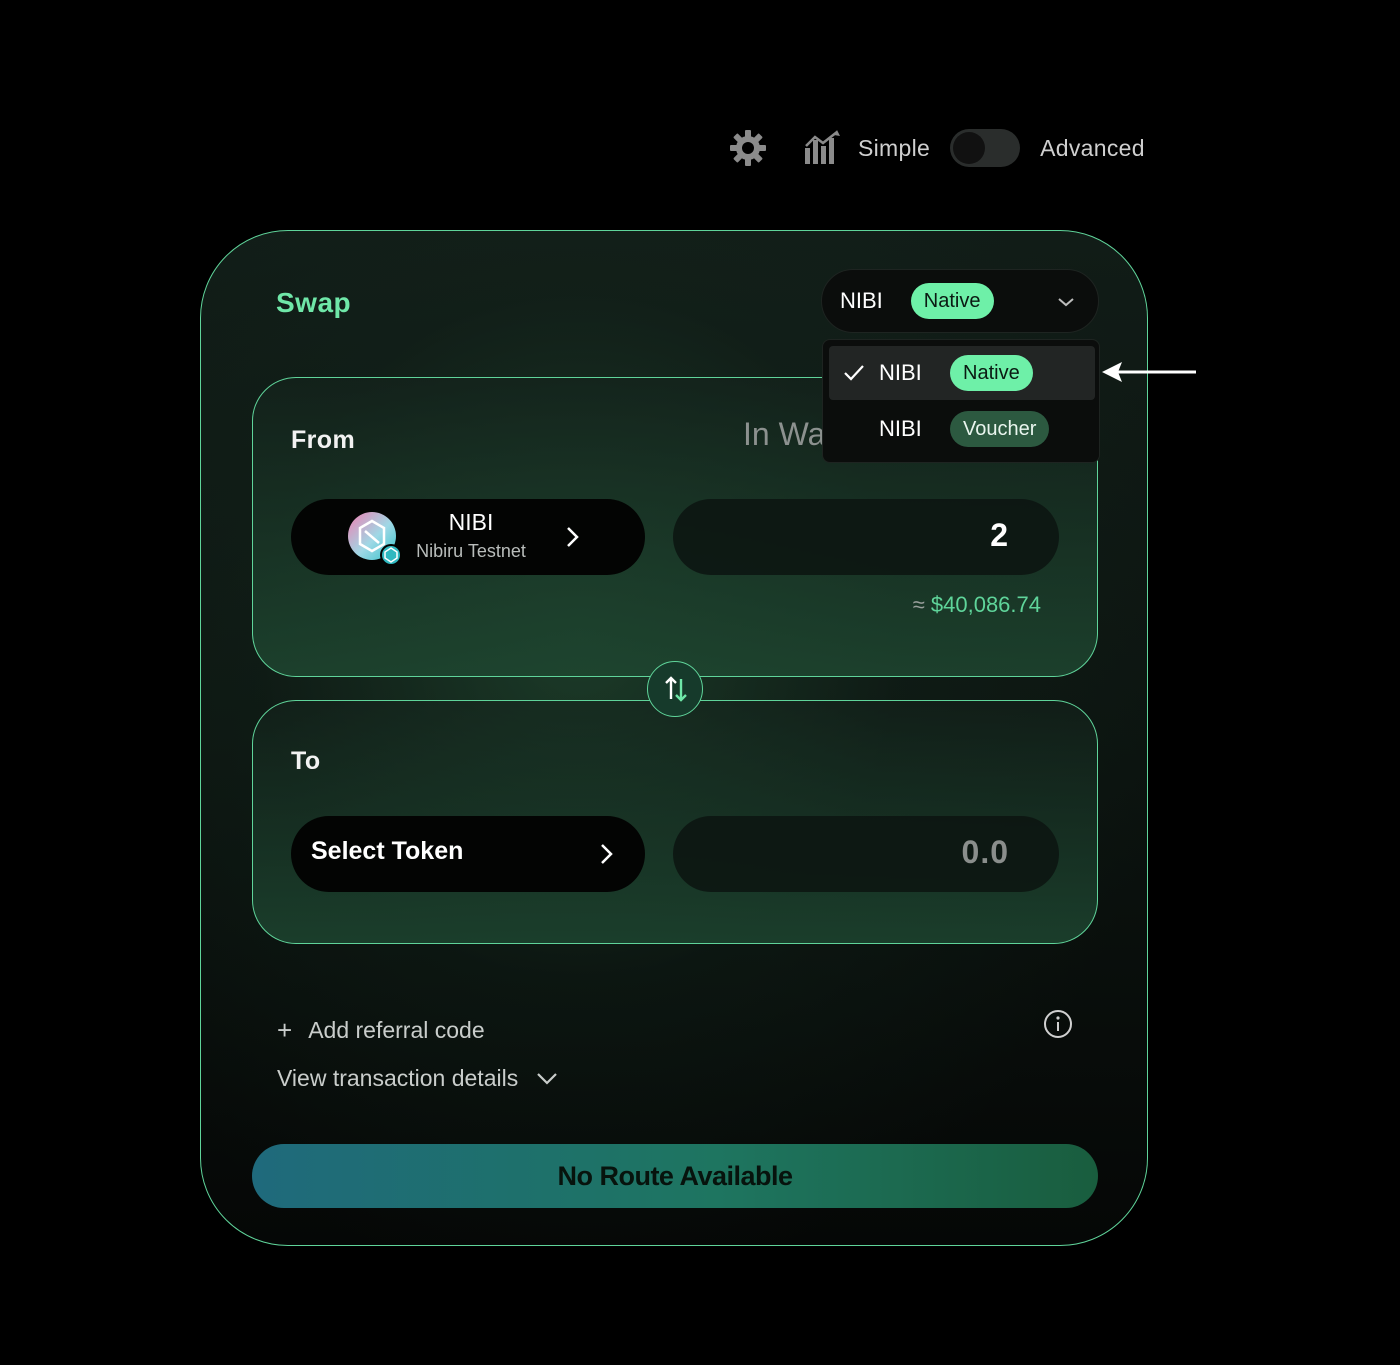 The height and width of the screenshot is (1365, 1400). What do you see at coordinates (999, 535) in the screenshot?
I see `from-amount-value: 2` at bounding box center [999, 535].